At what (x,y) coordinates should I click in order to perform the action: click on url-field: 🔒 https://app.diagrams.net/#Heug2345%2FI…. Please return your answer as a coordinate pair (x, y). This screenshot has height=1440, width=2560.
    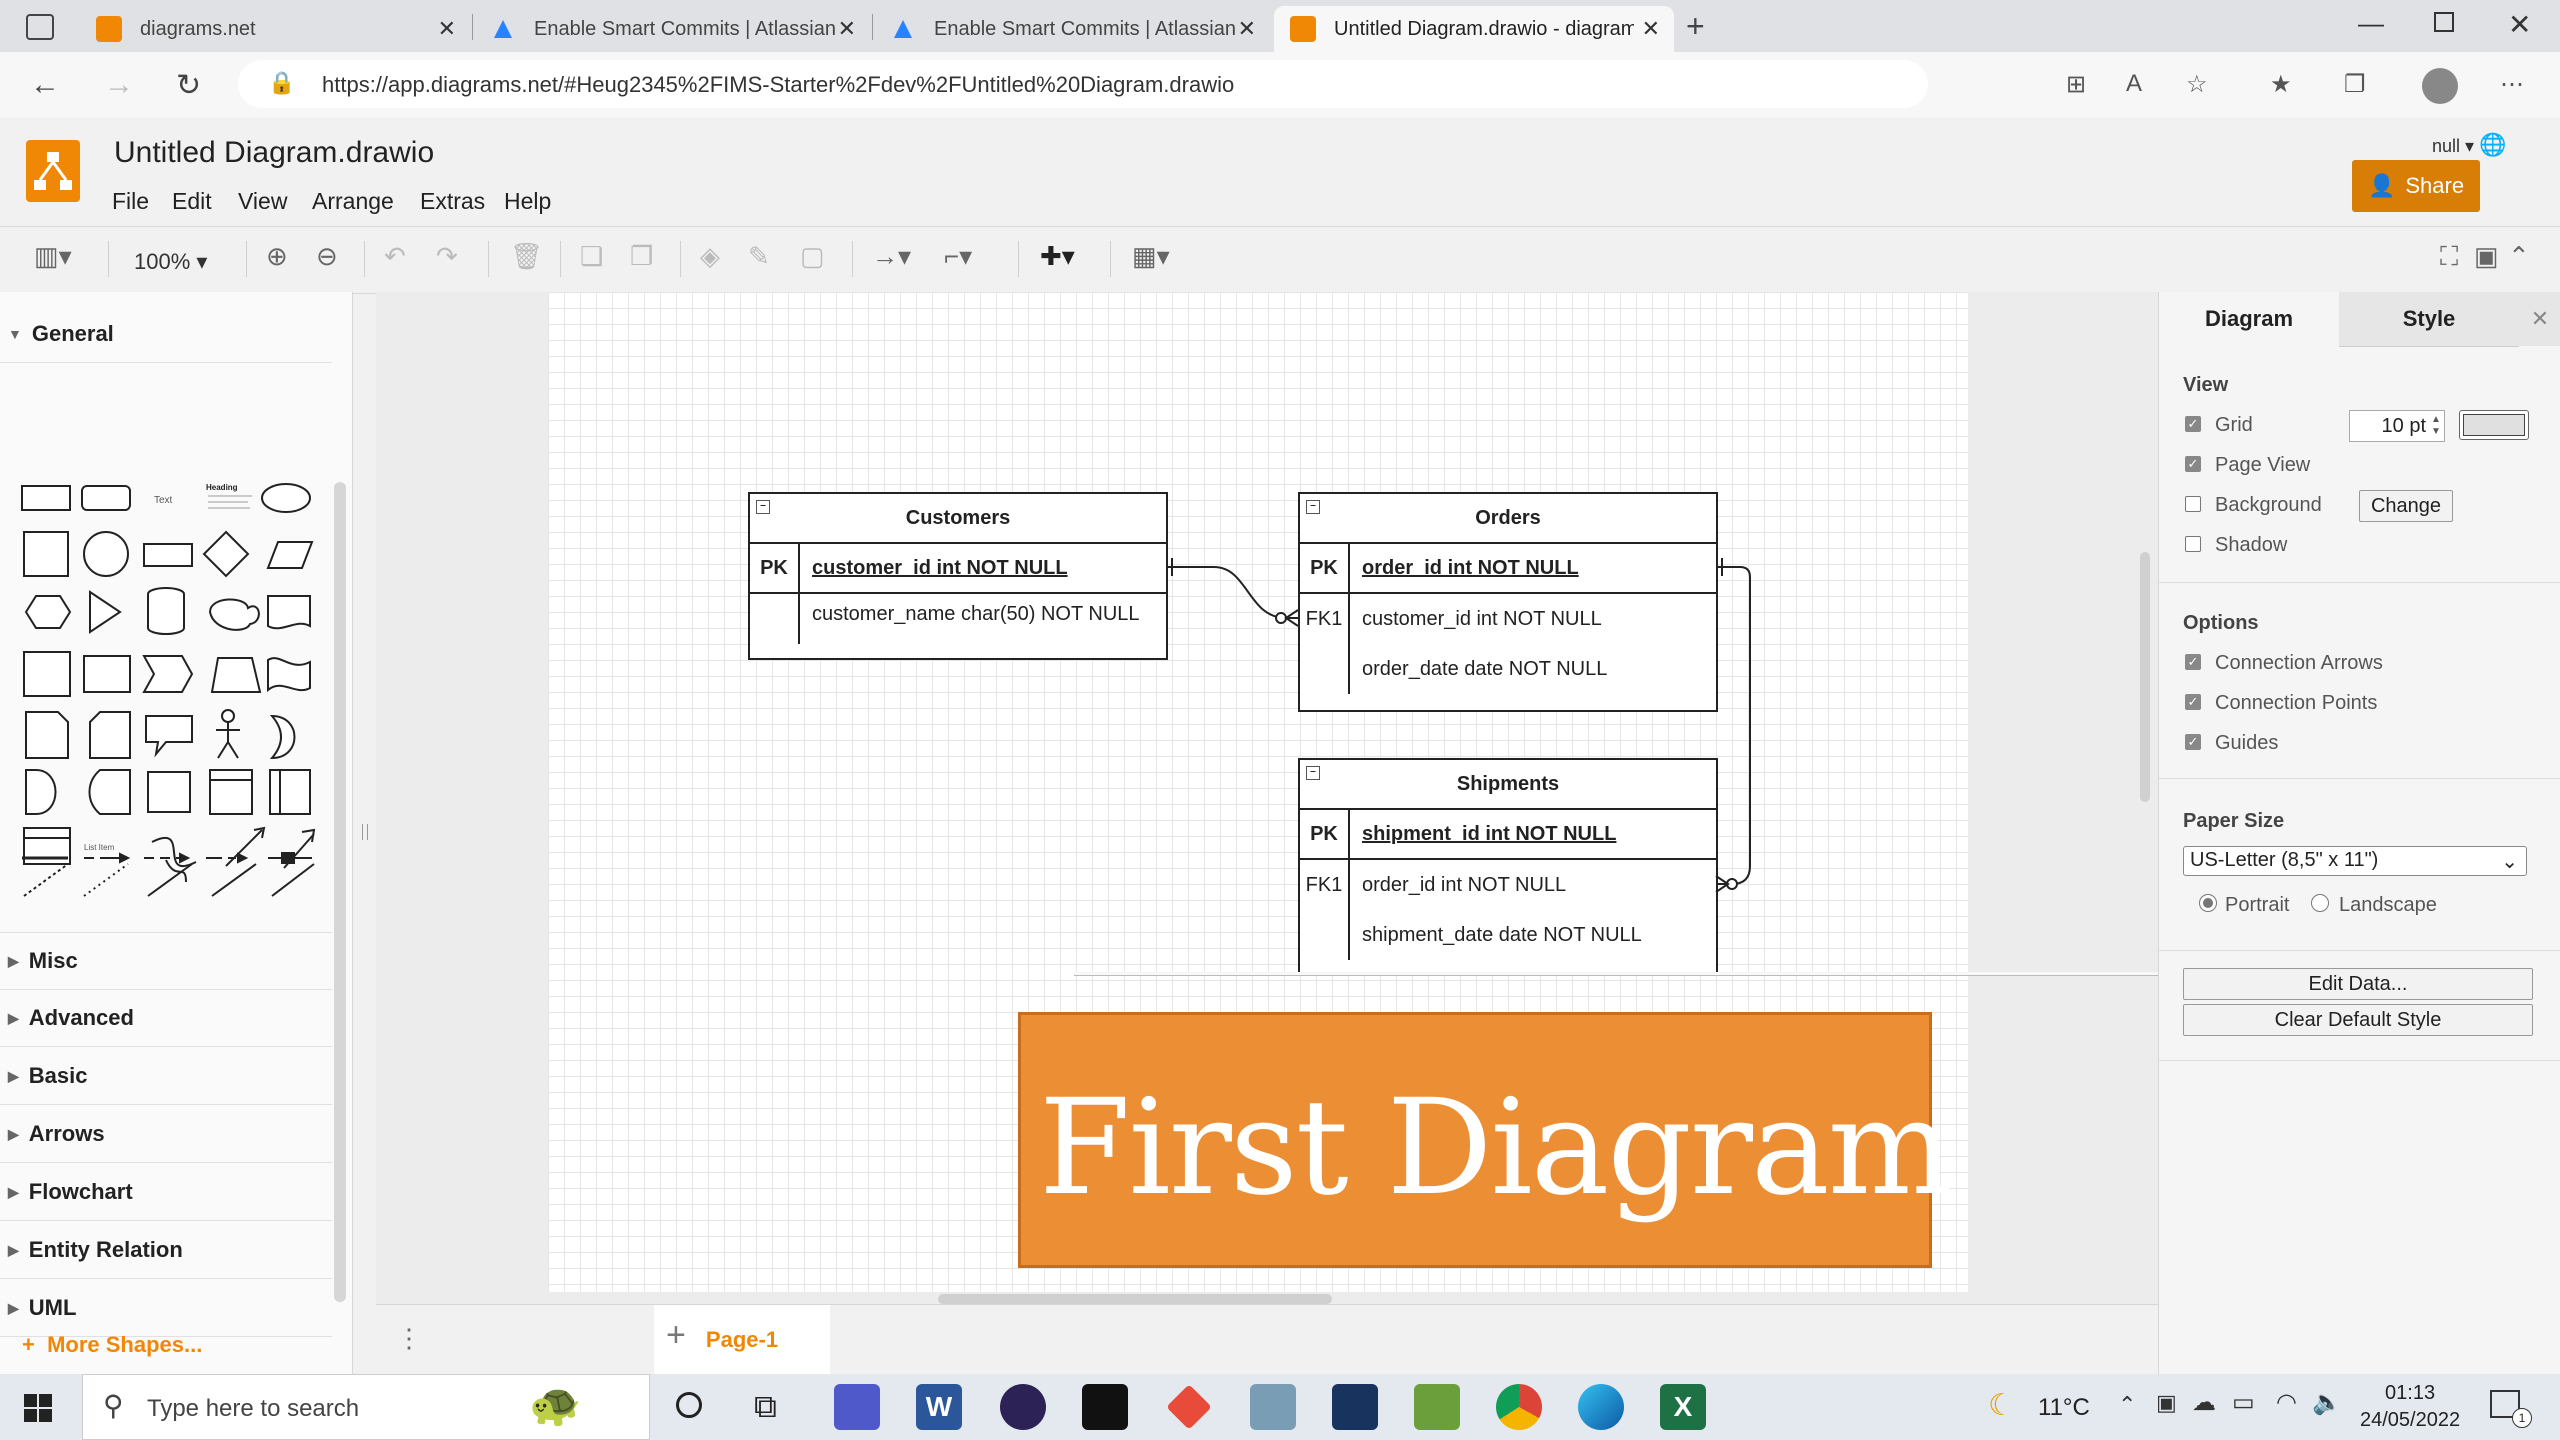
    Looking at the image, I should click on (1083, 84).